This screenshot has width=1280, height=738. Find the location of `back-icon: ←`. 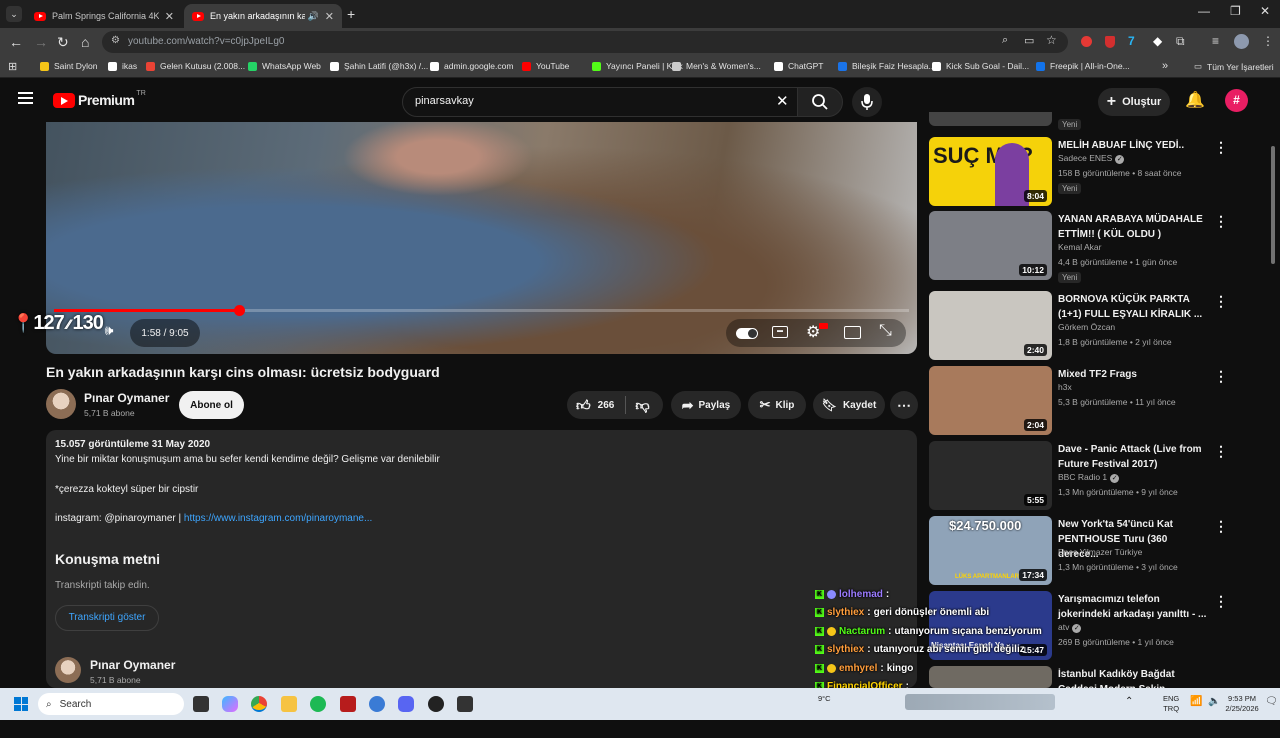

back-icon: ← is located at coordinates (16, 42).